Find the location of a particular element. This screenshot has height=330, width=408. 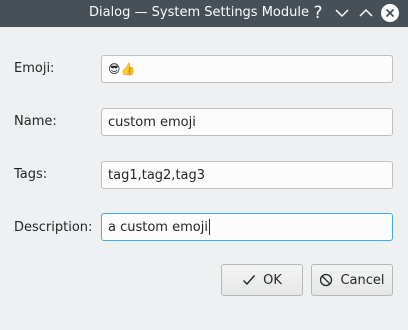

cancel-button: Cancel is located at coordinates (352, 280).